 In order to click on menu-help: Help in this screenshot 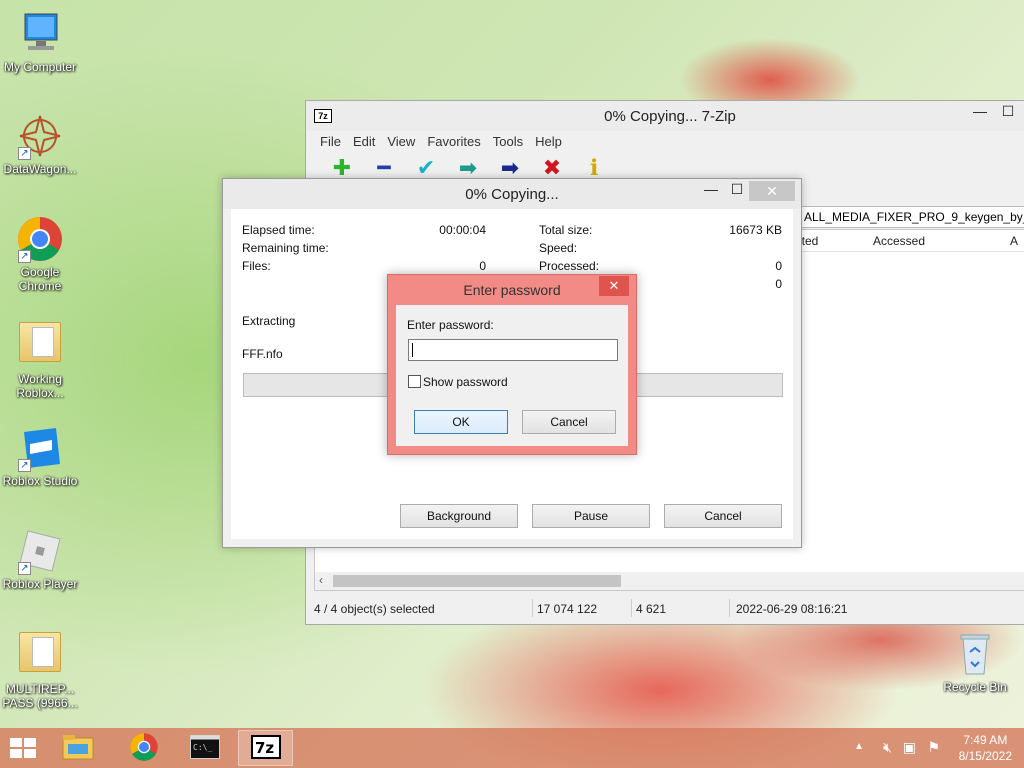, I will do `click(548, 142)`.